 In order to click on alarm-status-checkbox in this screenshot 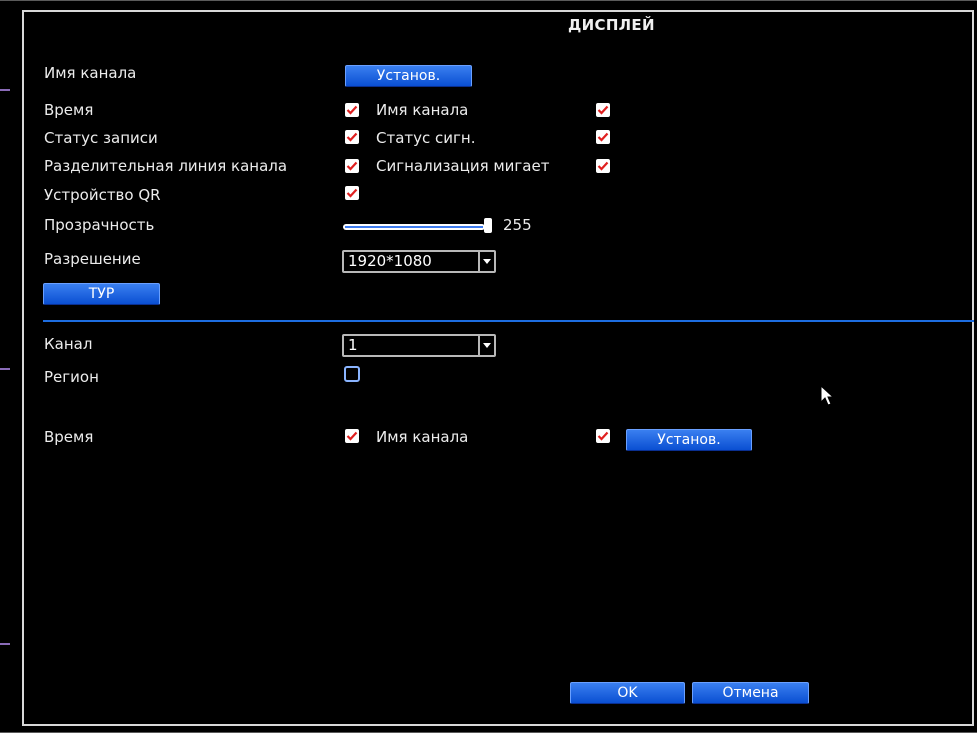, I will do `click(603, 137)`.